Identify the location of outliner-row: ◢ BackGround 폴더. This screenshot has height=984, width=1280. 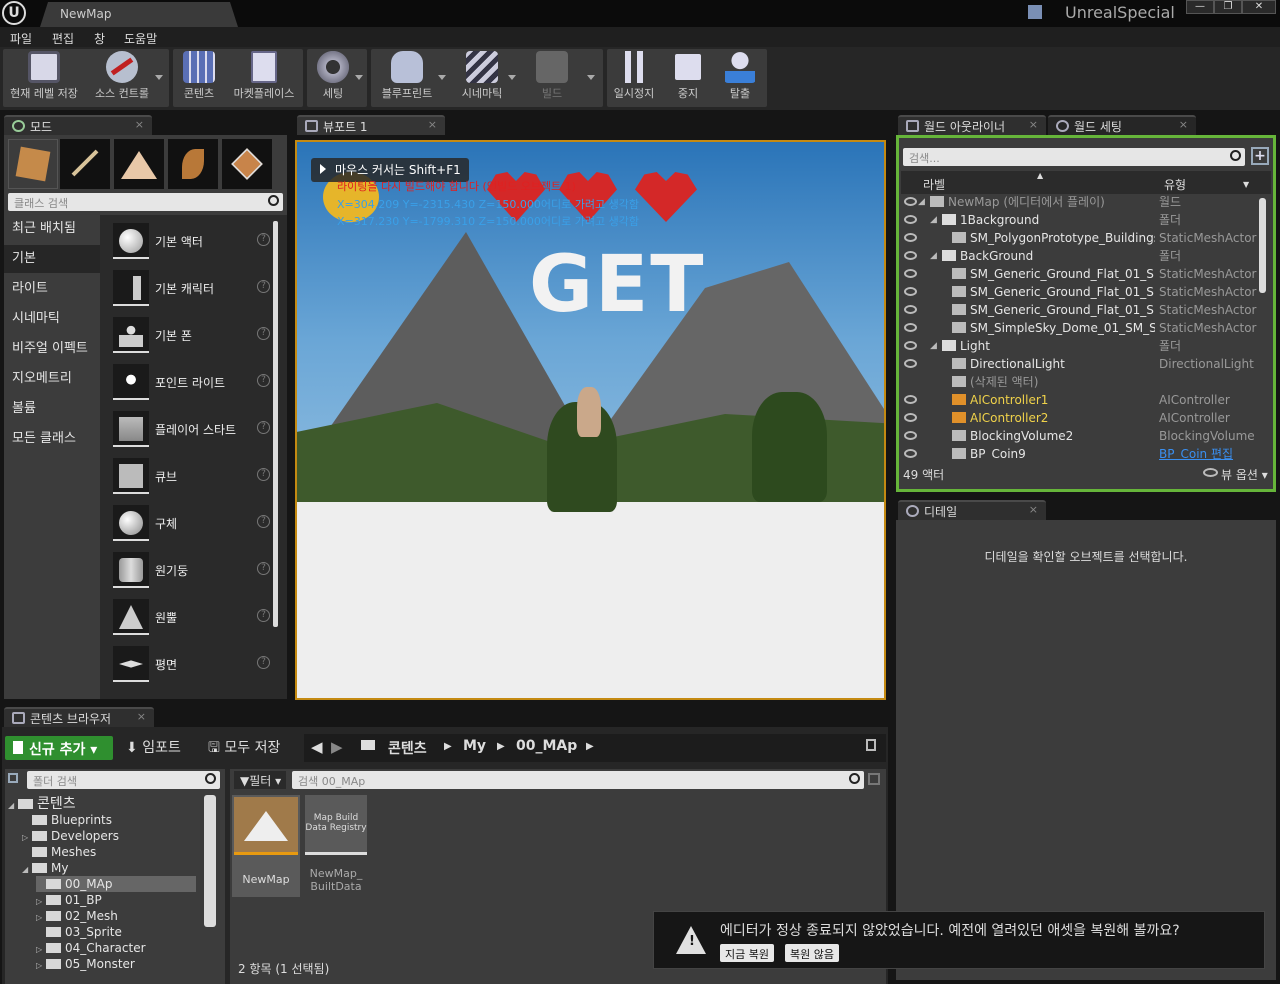
(1080, 256).